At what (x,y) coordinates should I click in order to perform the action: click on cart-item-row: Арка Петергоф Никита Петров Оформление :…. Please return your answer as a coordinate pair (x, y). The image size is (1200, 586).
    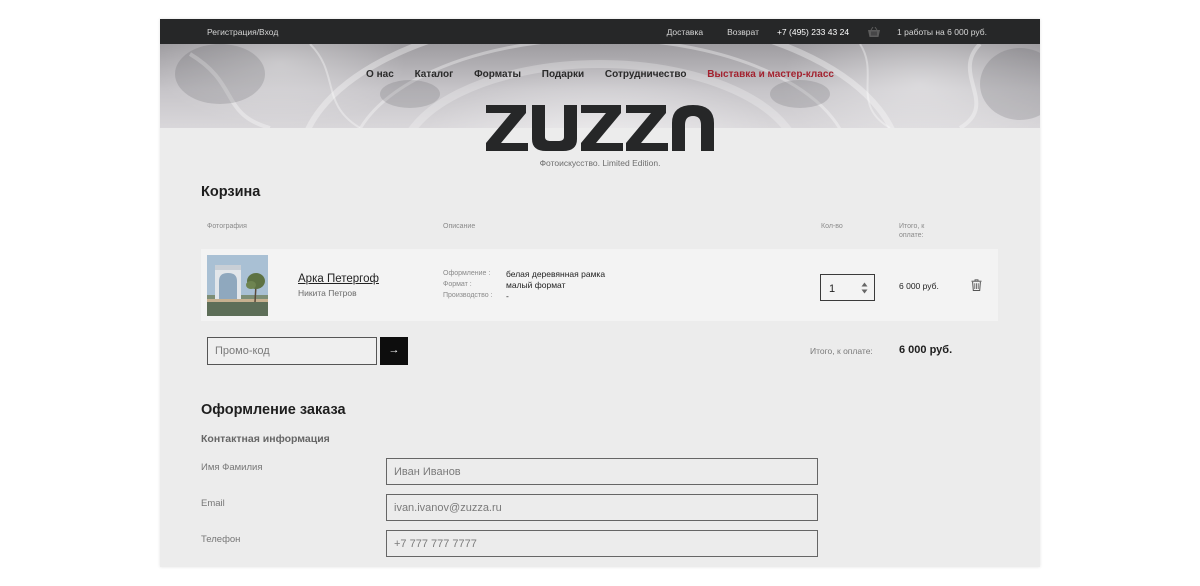
    Looking at the image, I should click on (599, 285).